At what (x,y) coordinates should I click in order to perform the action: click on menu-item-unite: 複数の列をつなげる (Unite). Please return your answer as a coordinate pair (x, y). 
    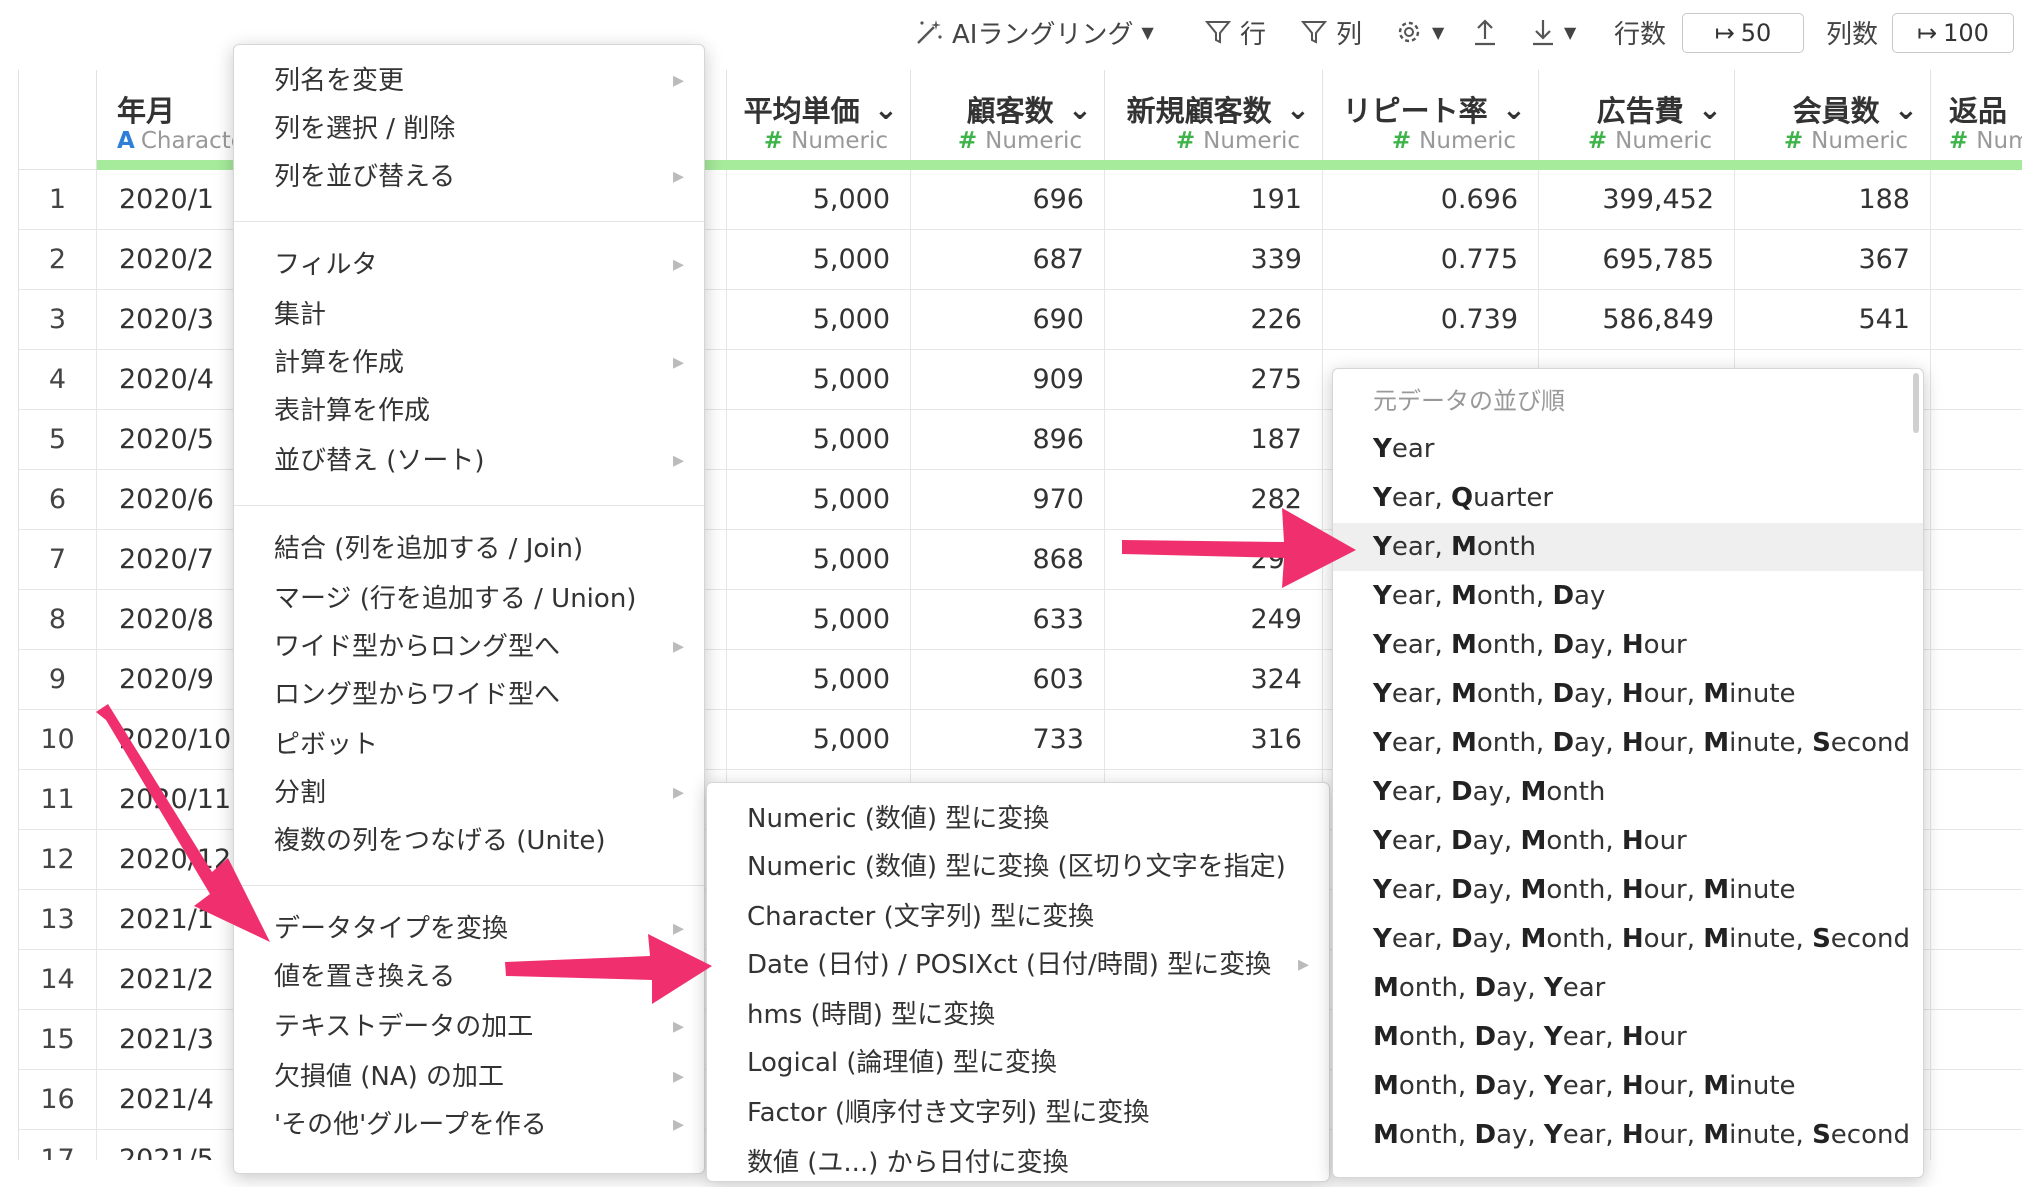
    Looking at the image, I should click on (469, 841).